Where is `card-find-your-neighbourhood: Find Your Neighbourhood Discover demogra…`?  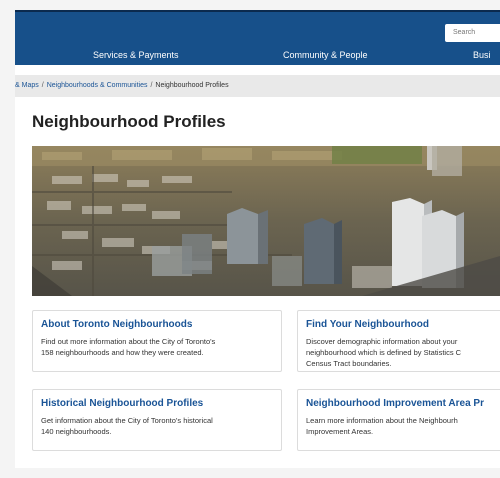 card-find-your-neighbourhood: Find Your Neighbourhood Discover demogra… is located at coordinates (398, 341).